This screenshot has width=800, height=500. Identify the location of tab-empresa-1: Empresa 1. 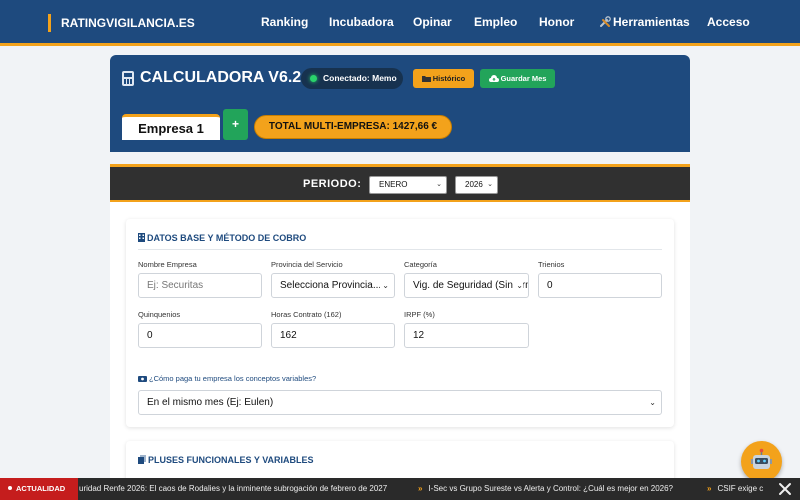
(171, 127).